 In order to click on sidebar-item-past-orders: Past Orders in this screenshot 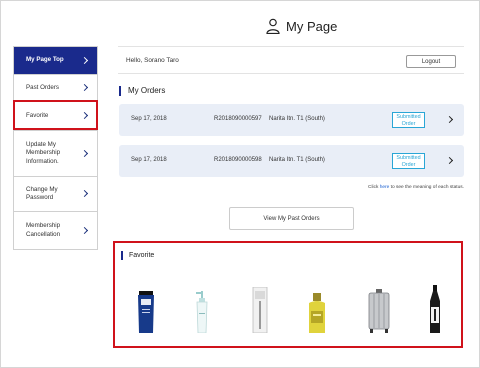, I will do `click(55, 88)`.